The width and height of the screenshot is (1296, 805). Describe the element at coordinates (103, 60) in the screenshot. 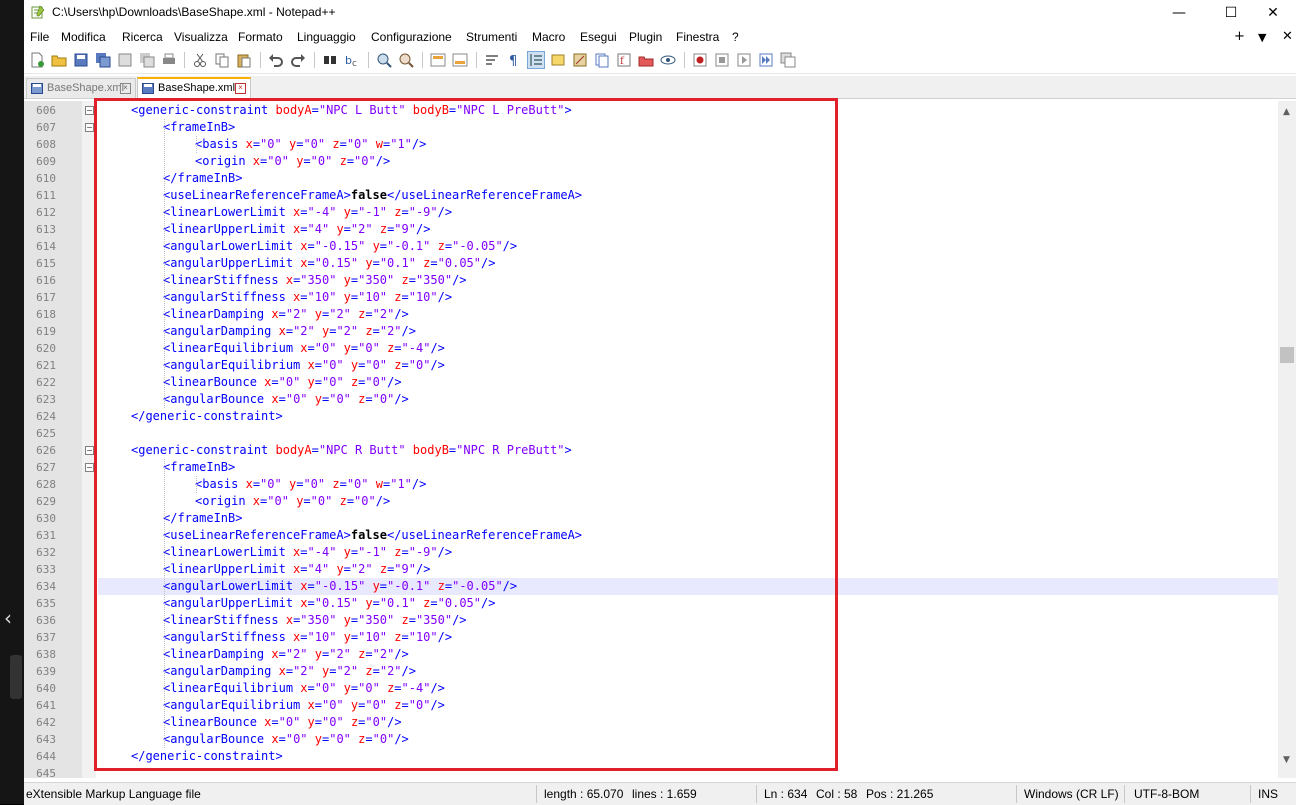

I see `save-all-icon` at that location.